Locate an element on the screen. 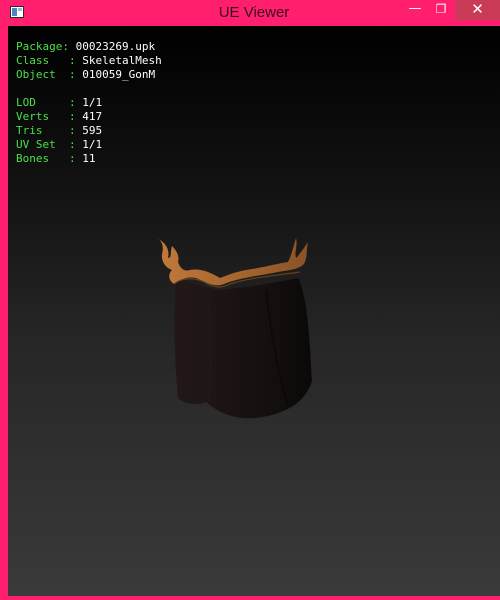  title-bar: UE Viewer — ❐ ✕ is located at coordinates (252, 13).